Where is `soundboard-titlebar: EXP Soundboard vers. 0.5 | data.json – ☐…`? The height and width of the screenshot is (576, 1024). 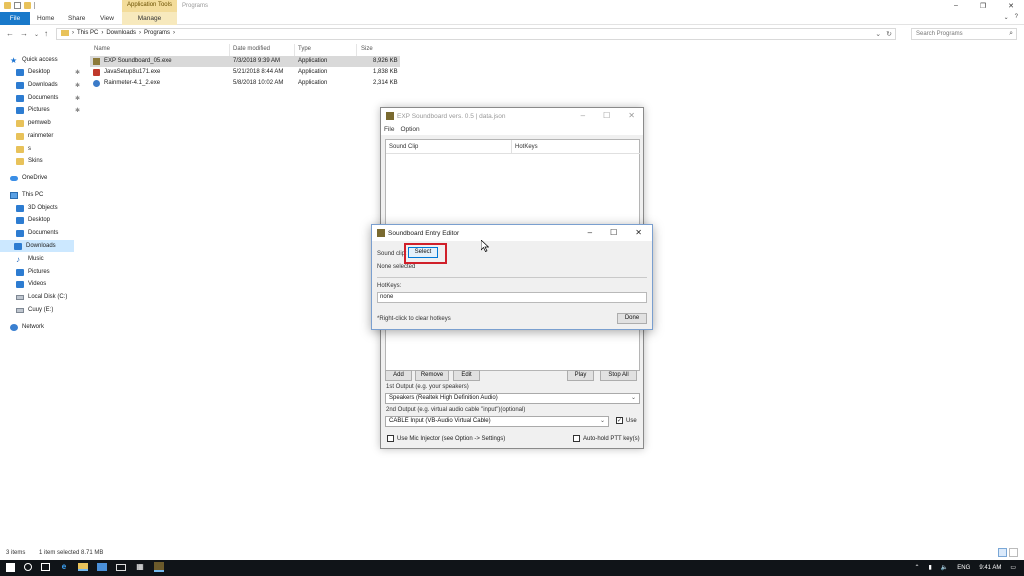 soundboard-titlebar: EXP Soundboard vers. 0.5 | data.json – ☐… is located at coordinates (512, 116).